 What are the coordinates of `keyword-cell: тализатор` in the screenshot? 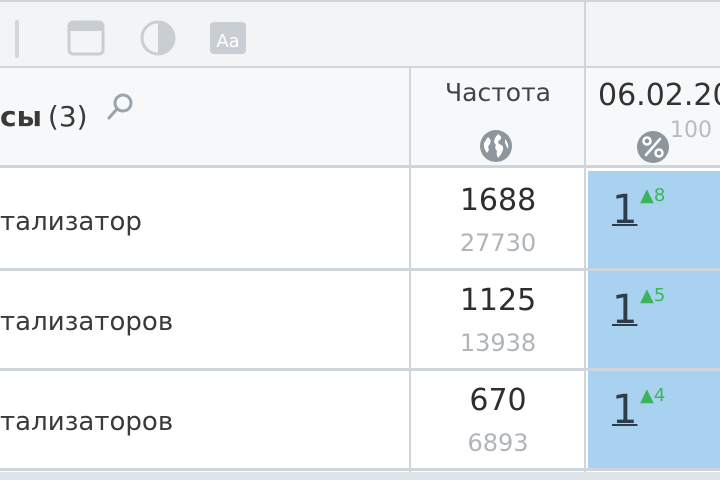 It's located at (71, 222).